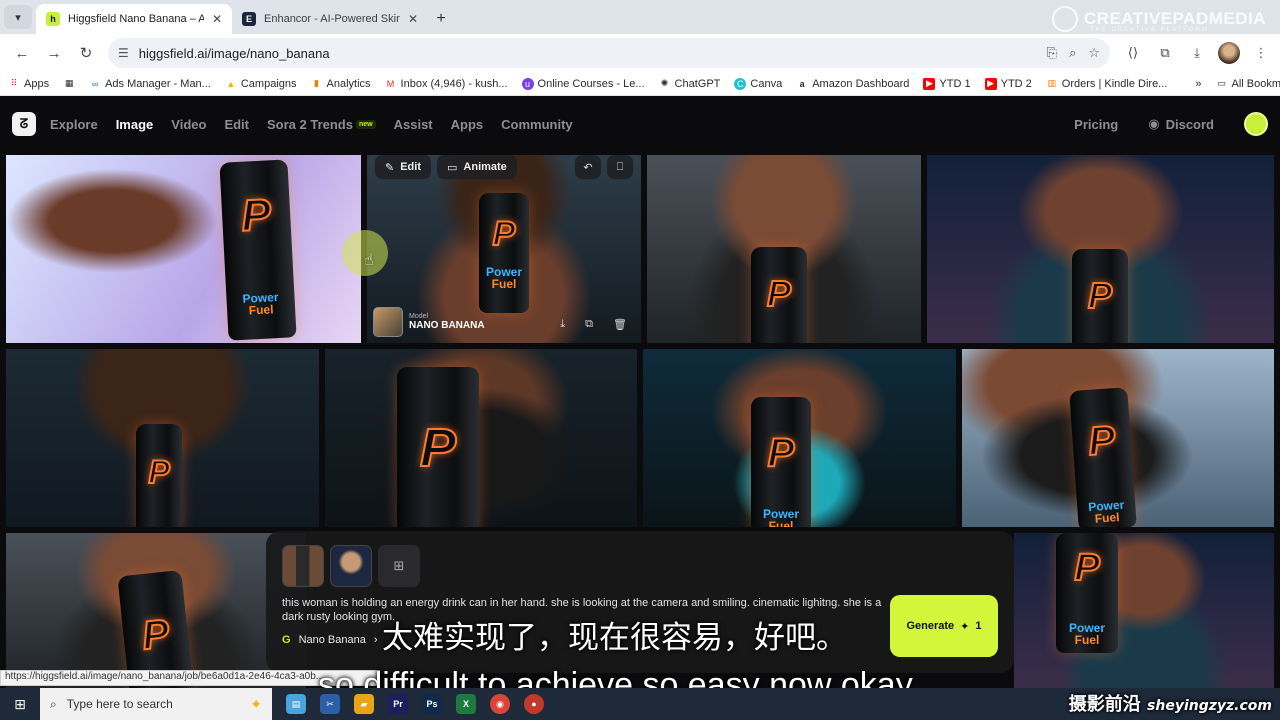  What do you see at coordinates (944, 626) in the screenshot?
I see `generate-button: Generate ✦ 1` at bounding box center [944, 626].